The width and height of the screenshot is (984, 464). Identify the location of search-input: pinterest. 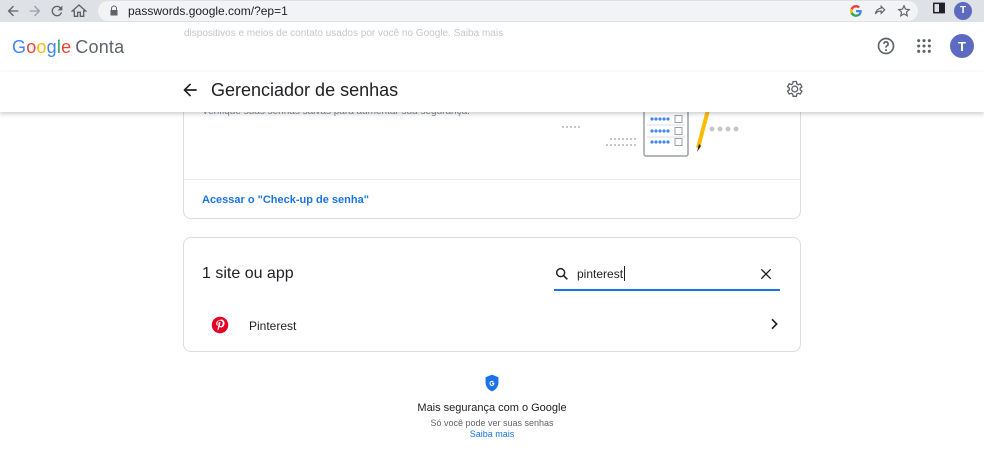
(600, 274).